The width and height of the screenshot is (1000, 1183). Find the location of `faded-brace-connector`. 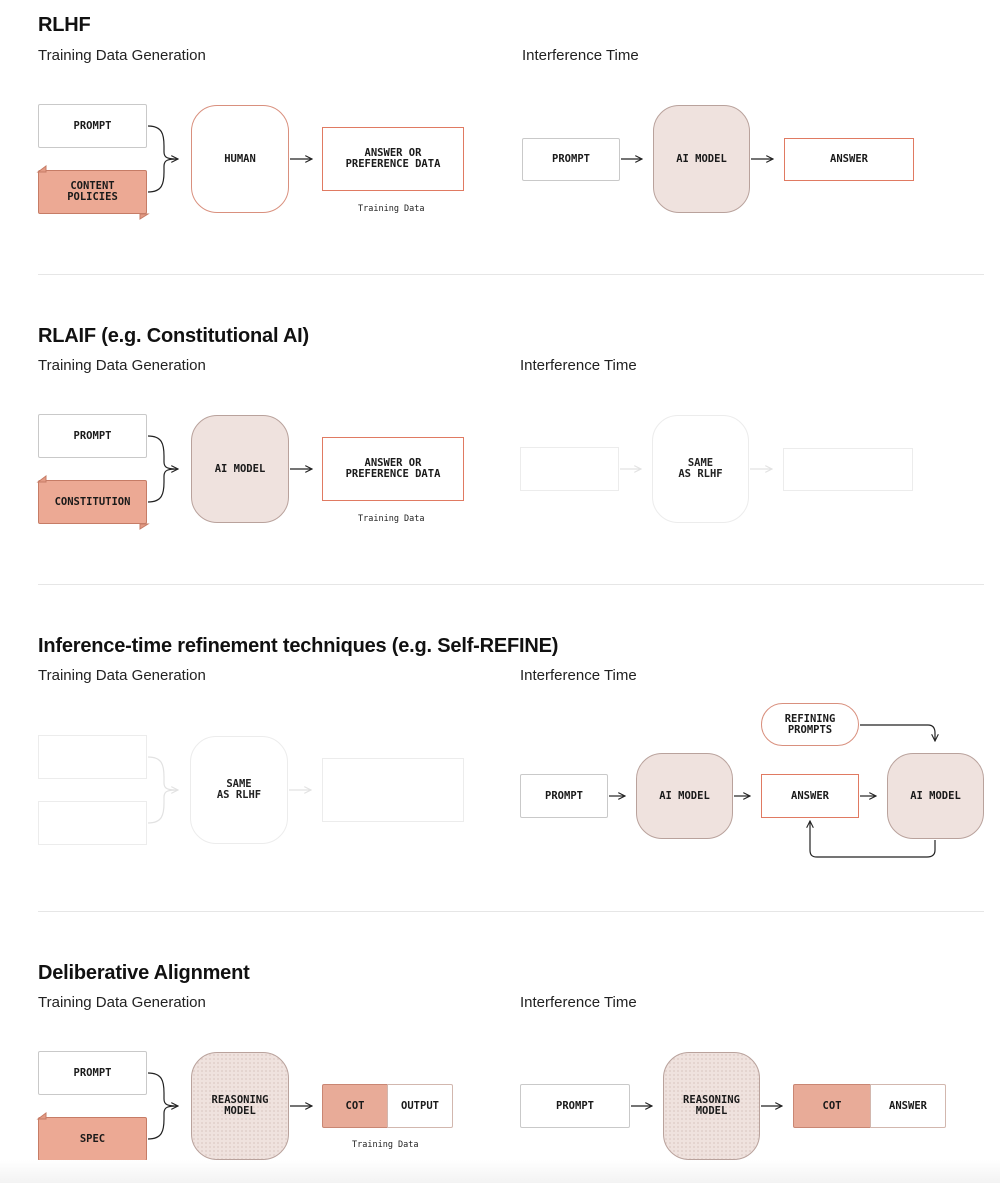

faded-brace-connector is located at coordinates (162, 790).